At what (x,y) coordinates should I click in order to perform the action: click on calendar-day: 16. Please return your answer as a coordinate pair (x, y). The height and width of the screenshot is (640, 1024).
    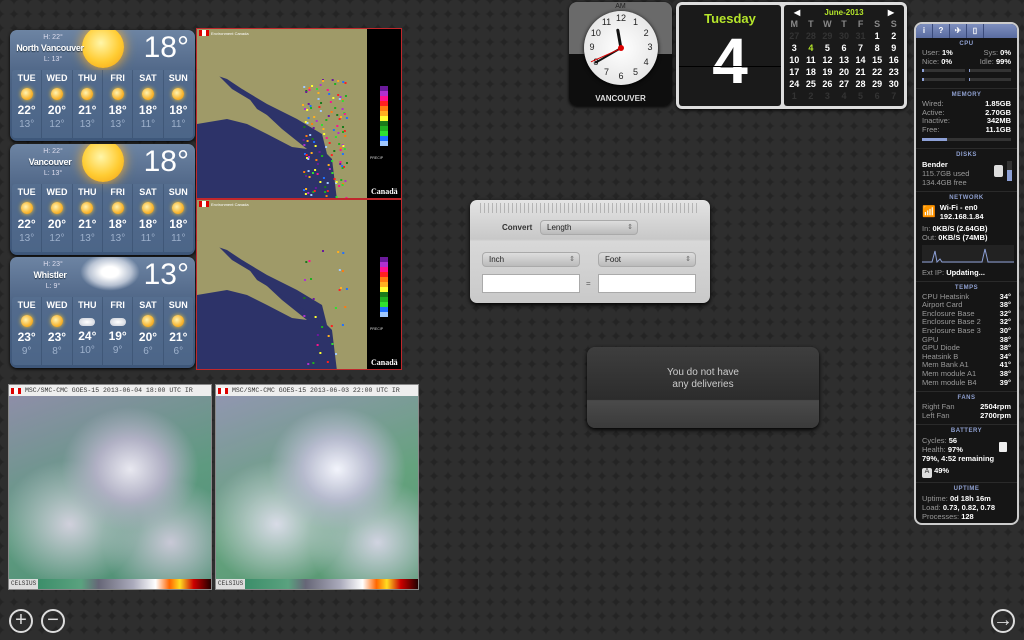
    Looking at the image, I should click on (893, 60).